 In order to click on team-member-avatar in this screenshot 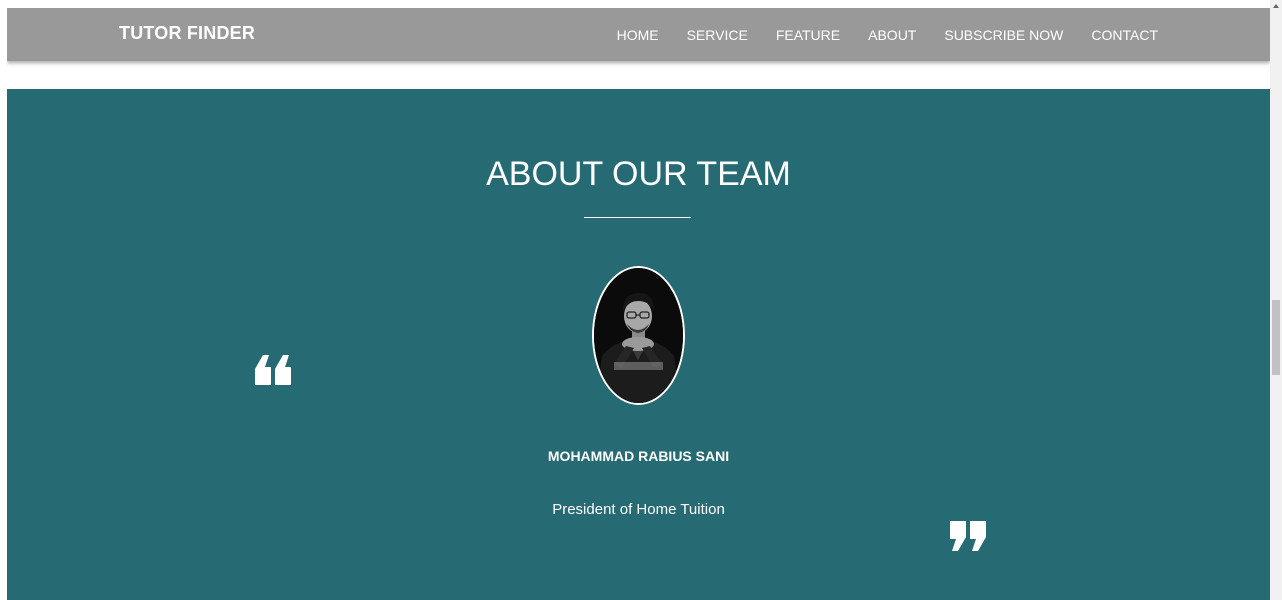, I will do `click(638, 335)`.